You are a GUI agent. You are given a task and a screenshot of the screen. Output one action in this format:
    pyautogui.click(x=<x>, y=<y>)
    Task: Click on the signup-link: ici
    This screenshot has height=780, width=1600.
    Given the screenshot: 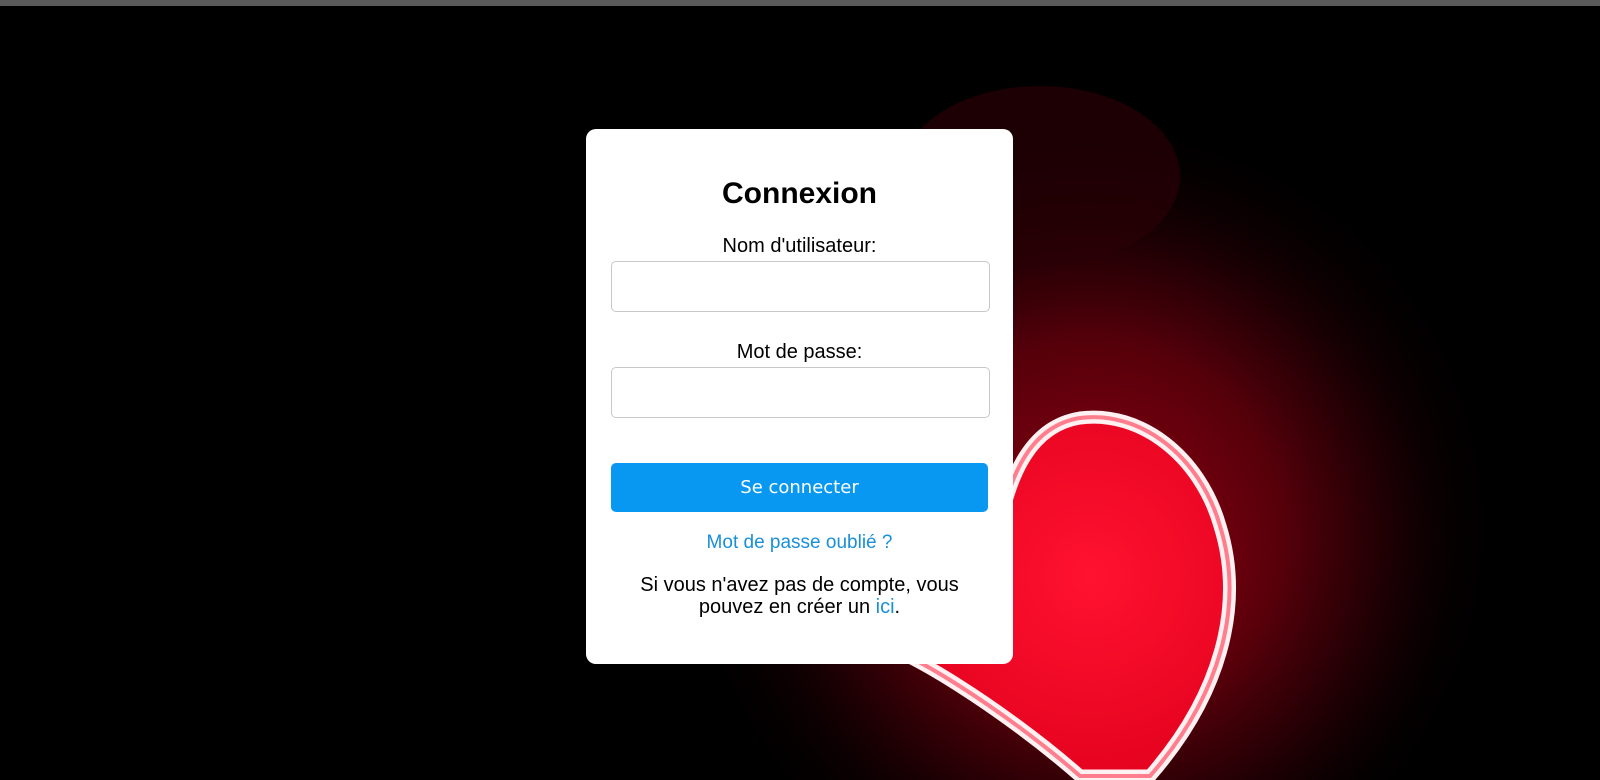 What is the action you would take?
    pyautogui.click(x=885, y=607)
    